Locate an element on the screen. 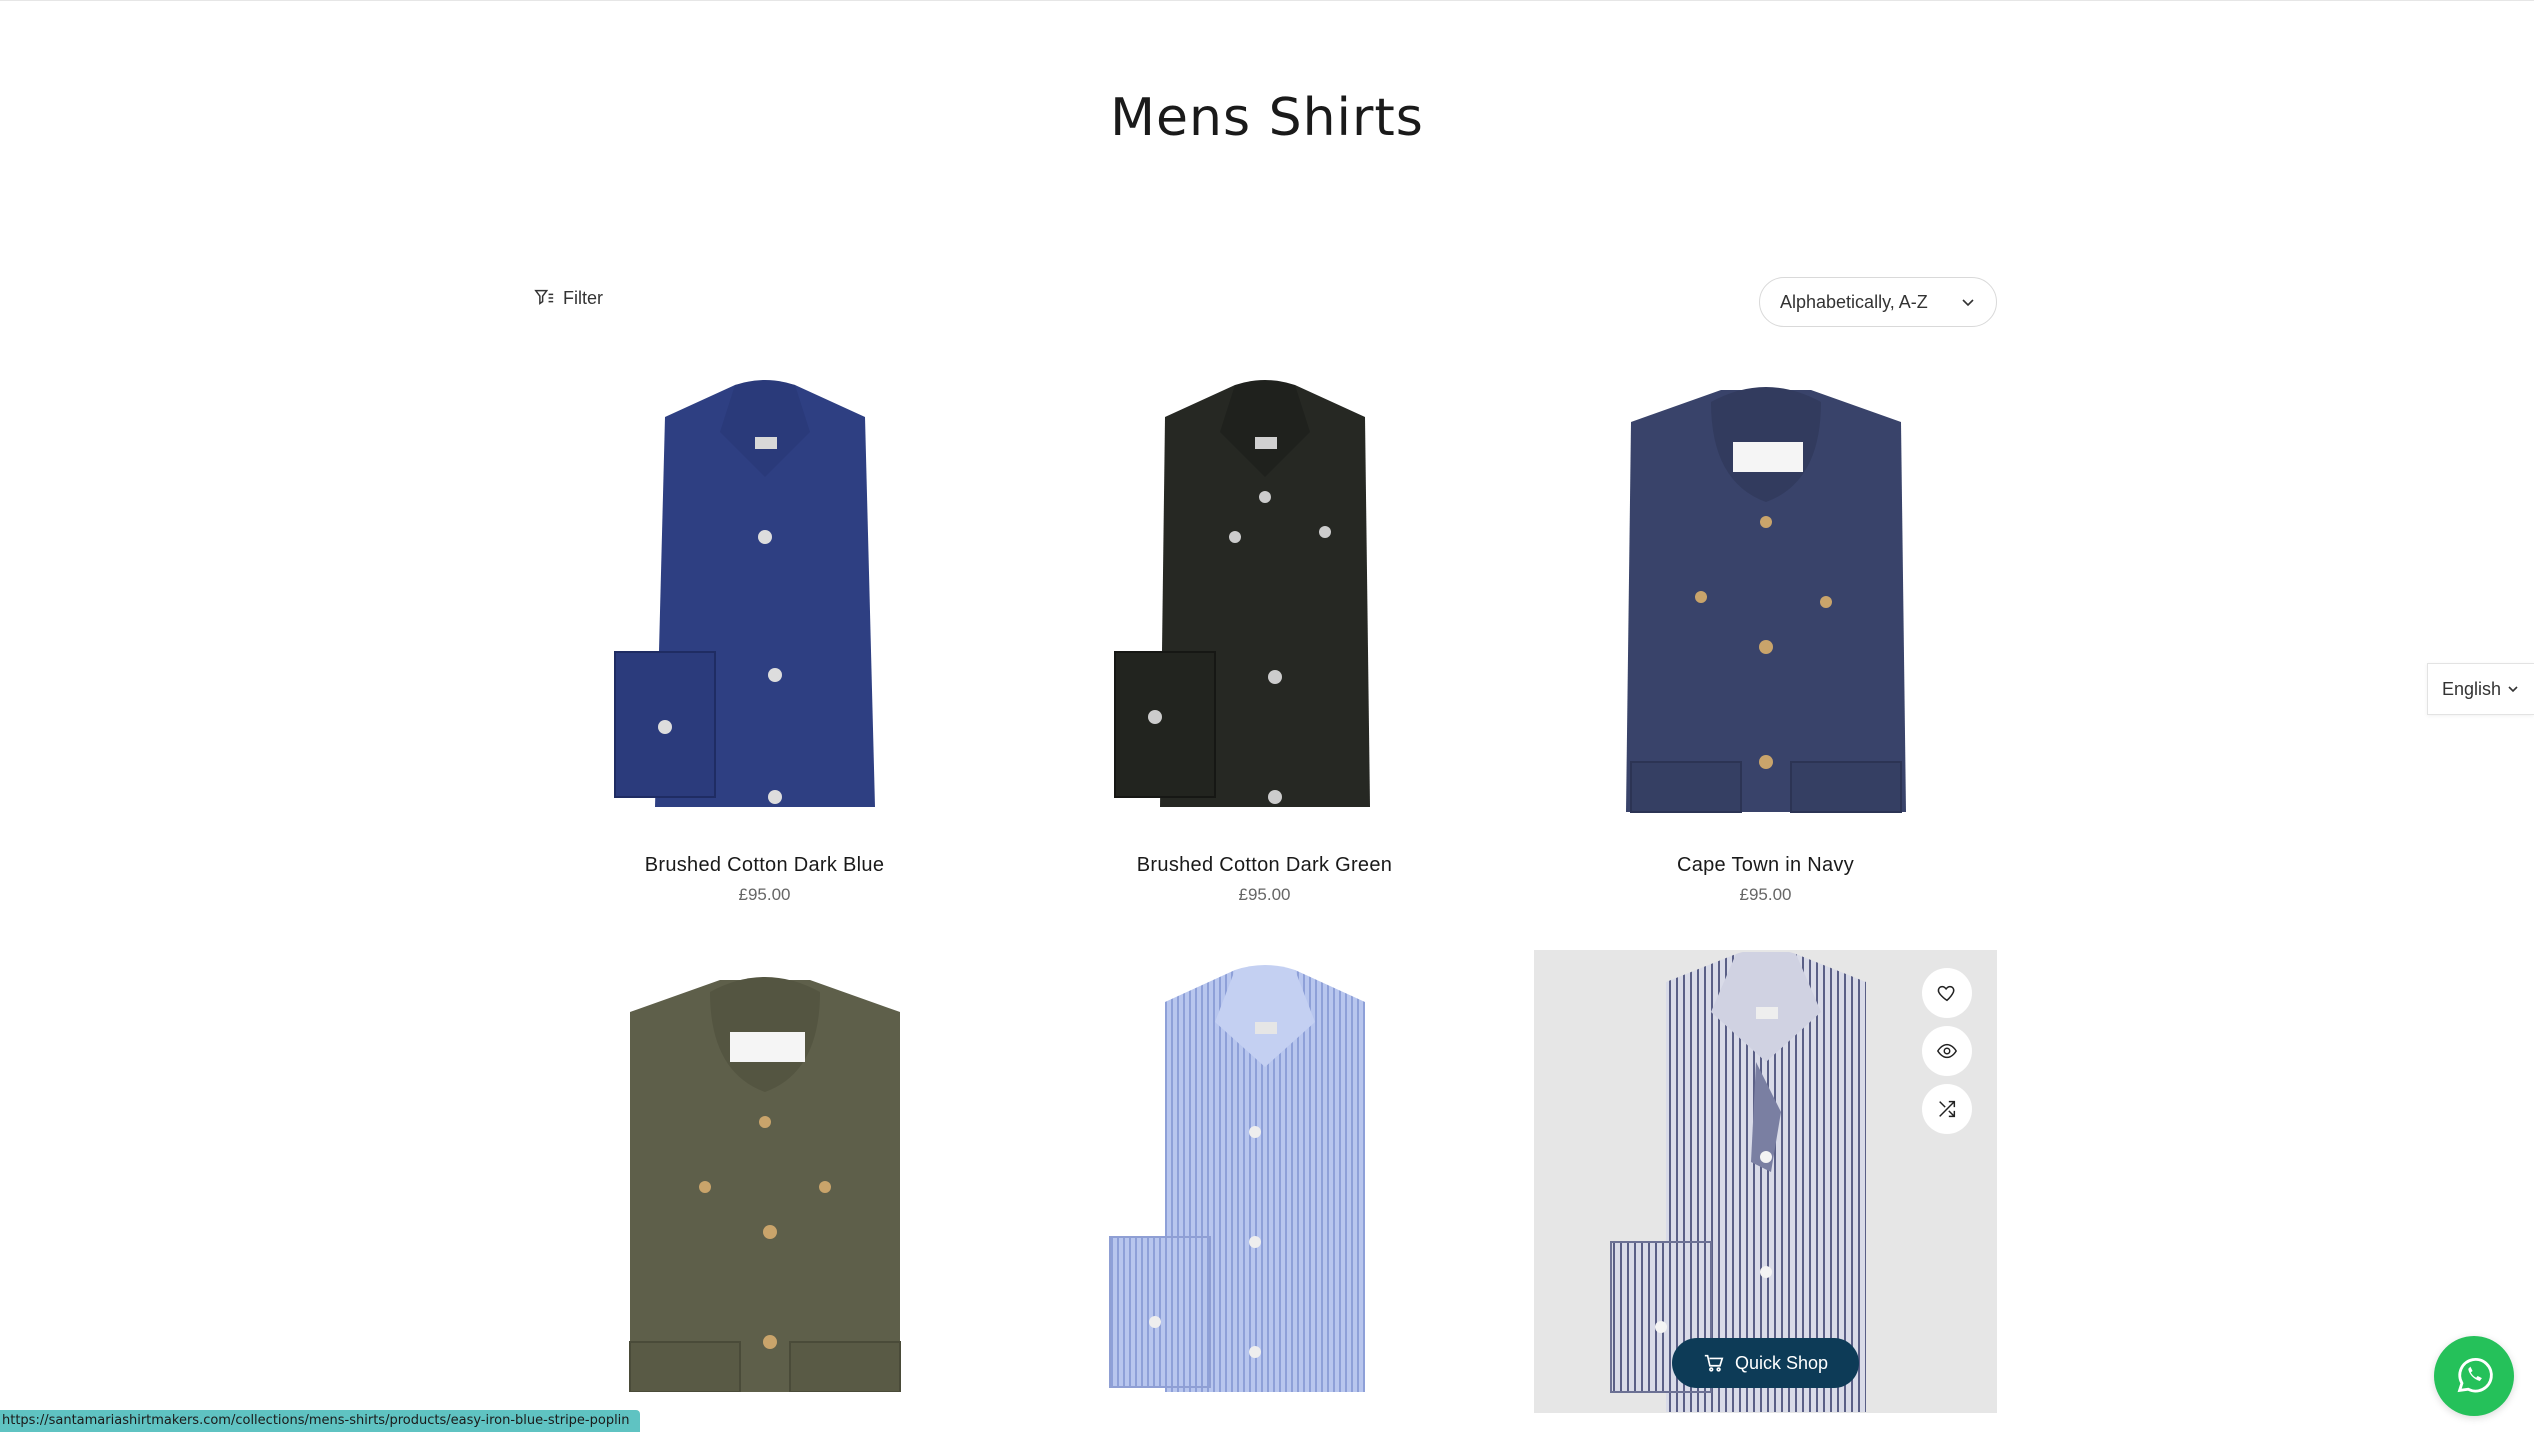  product-image: Quick Shop is located at coordinates (1765, 1181).